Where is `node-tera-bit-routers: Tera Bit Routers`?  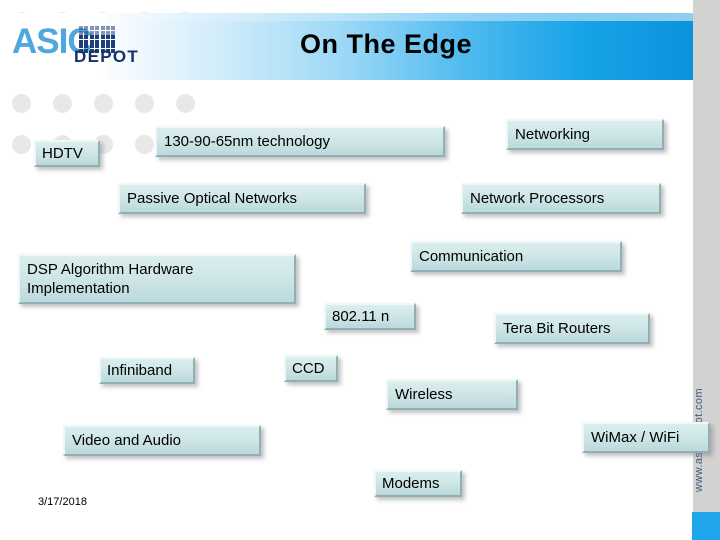
node-tera-bit-routers: Tera Bit Routers is located at coordinates (572, 328).